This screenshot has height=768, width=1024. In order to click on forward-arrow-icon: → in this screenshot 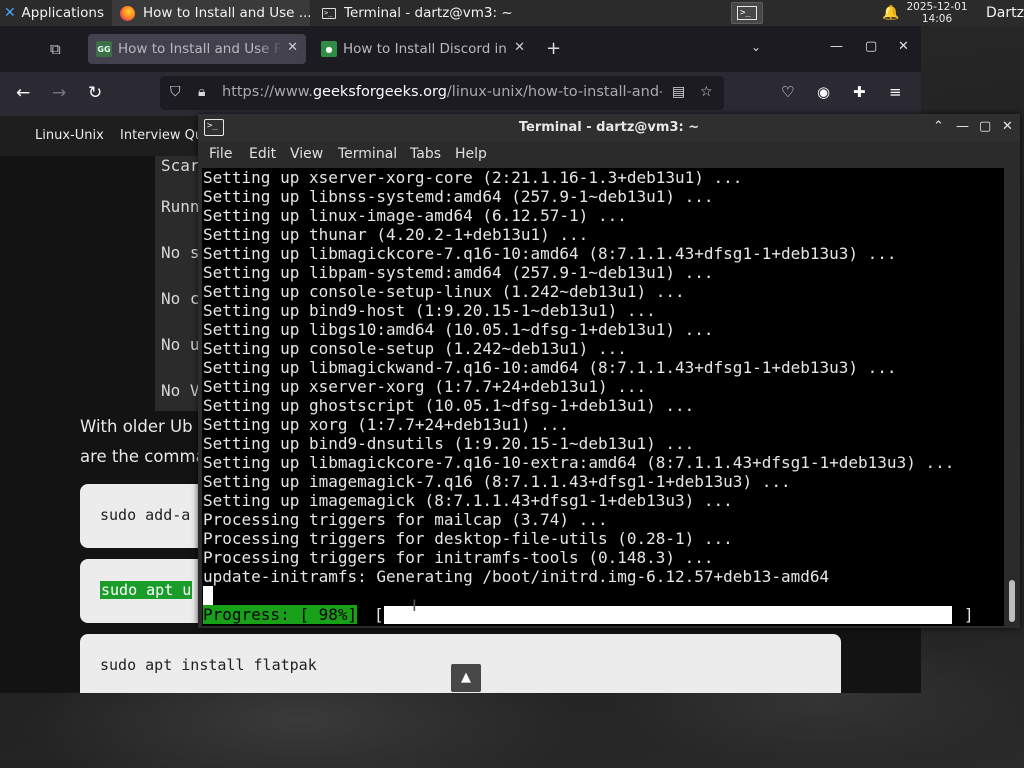, I will do `click(59, 93)`.